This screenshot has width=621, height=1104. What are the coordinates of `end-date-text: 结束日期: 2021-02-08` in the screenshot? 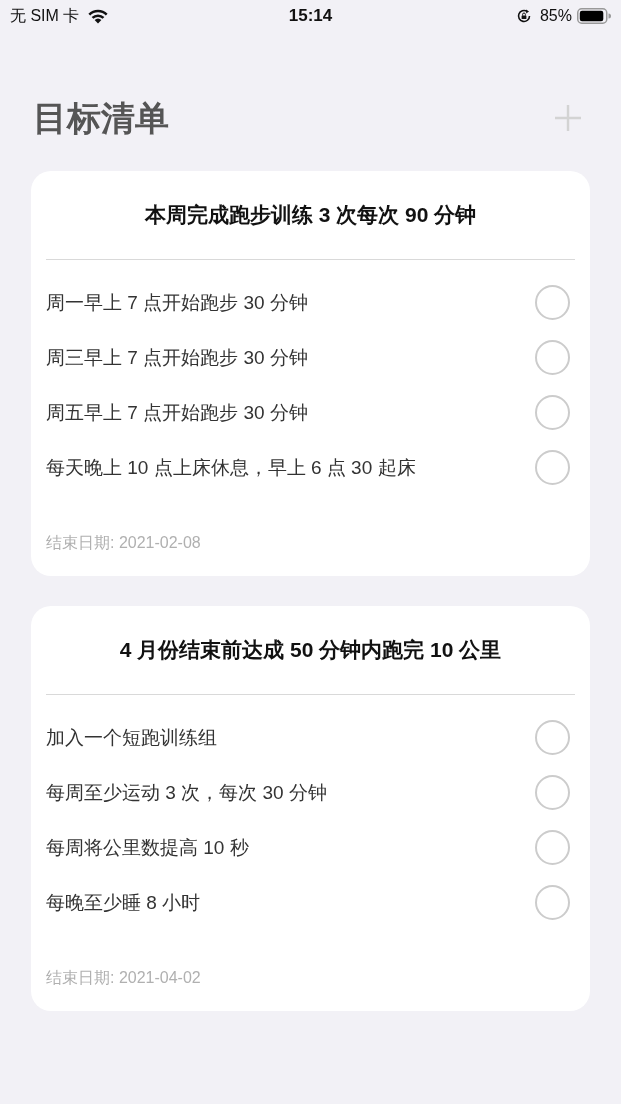 It's located at (123, 543).